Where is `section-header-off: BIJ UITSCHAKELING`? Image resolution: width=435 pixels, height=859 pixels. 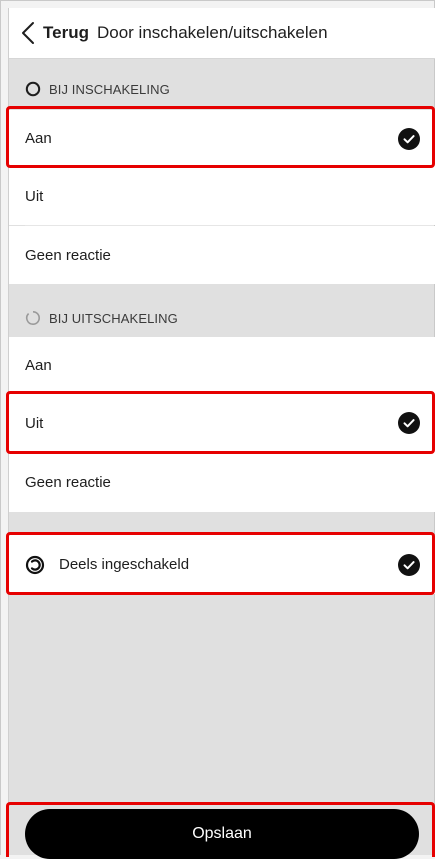
section-header-off: BIJ UITSCHAKELING is located at coordinates (222, 318).